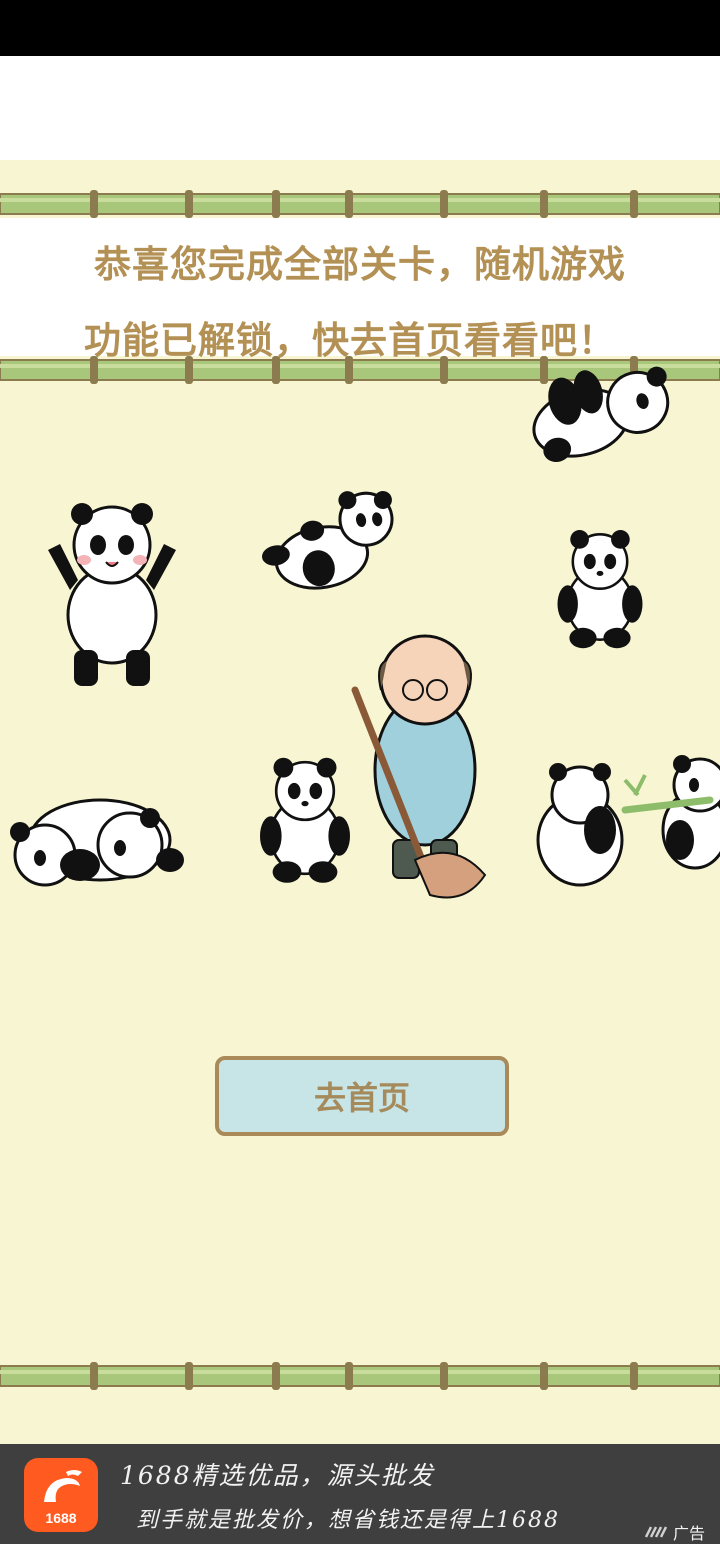  Describe the element at coordinates (112, 594) in the screenshot. I see `panda-waving-left` at that location.